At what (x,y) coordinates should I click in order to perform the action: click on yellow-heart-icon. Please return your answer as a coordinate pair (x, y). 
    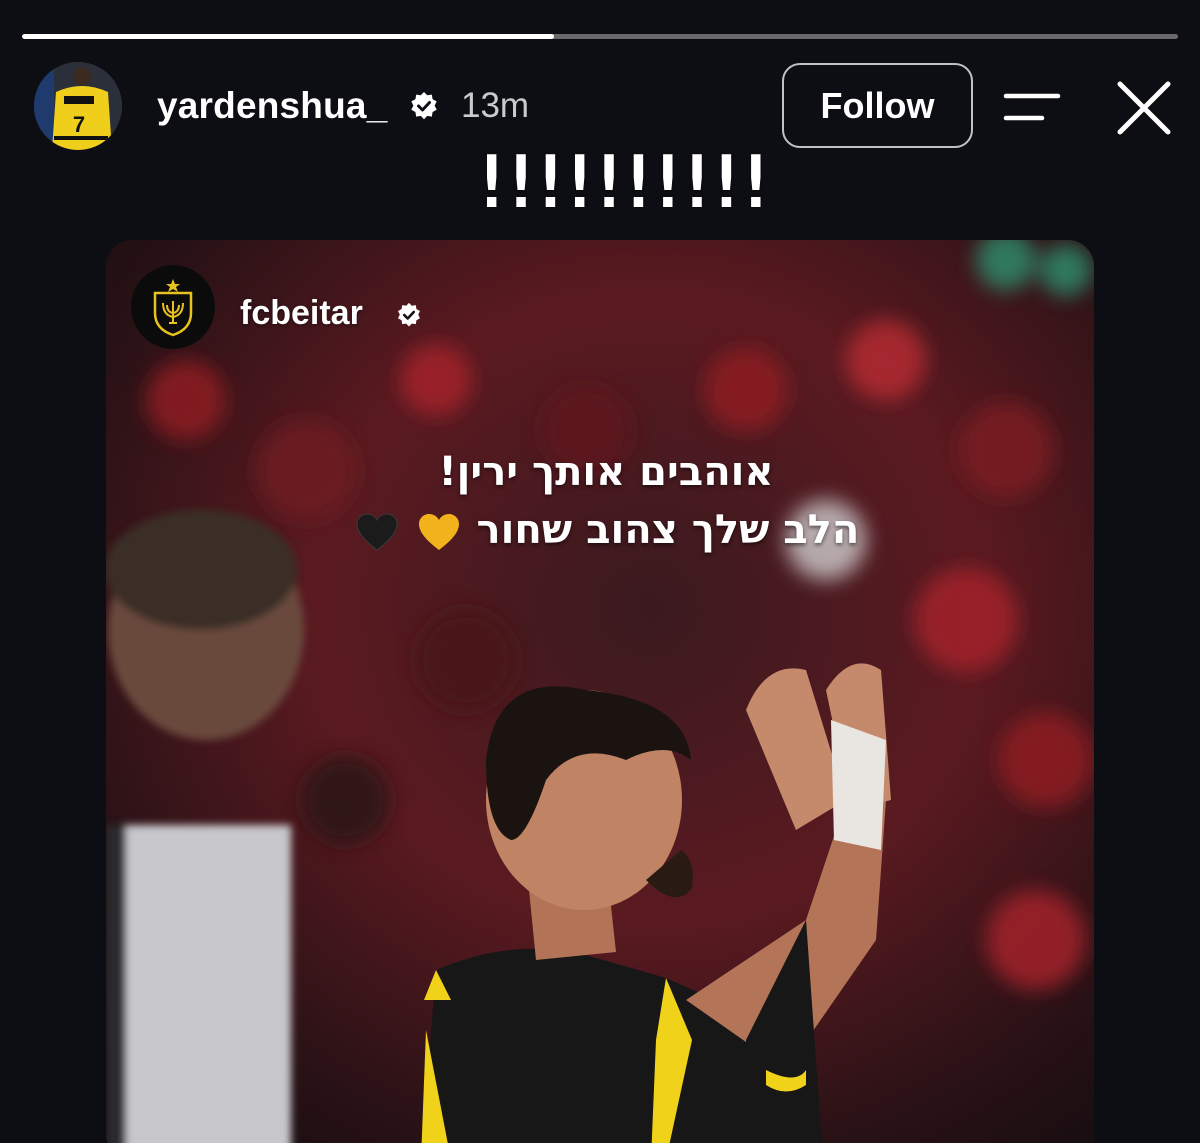
    Looking at the image, I should click on (438, 532).